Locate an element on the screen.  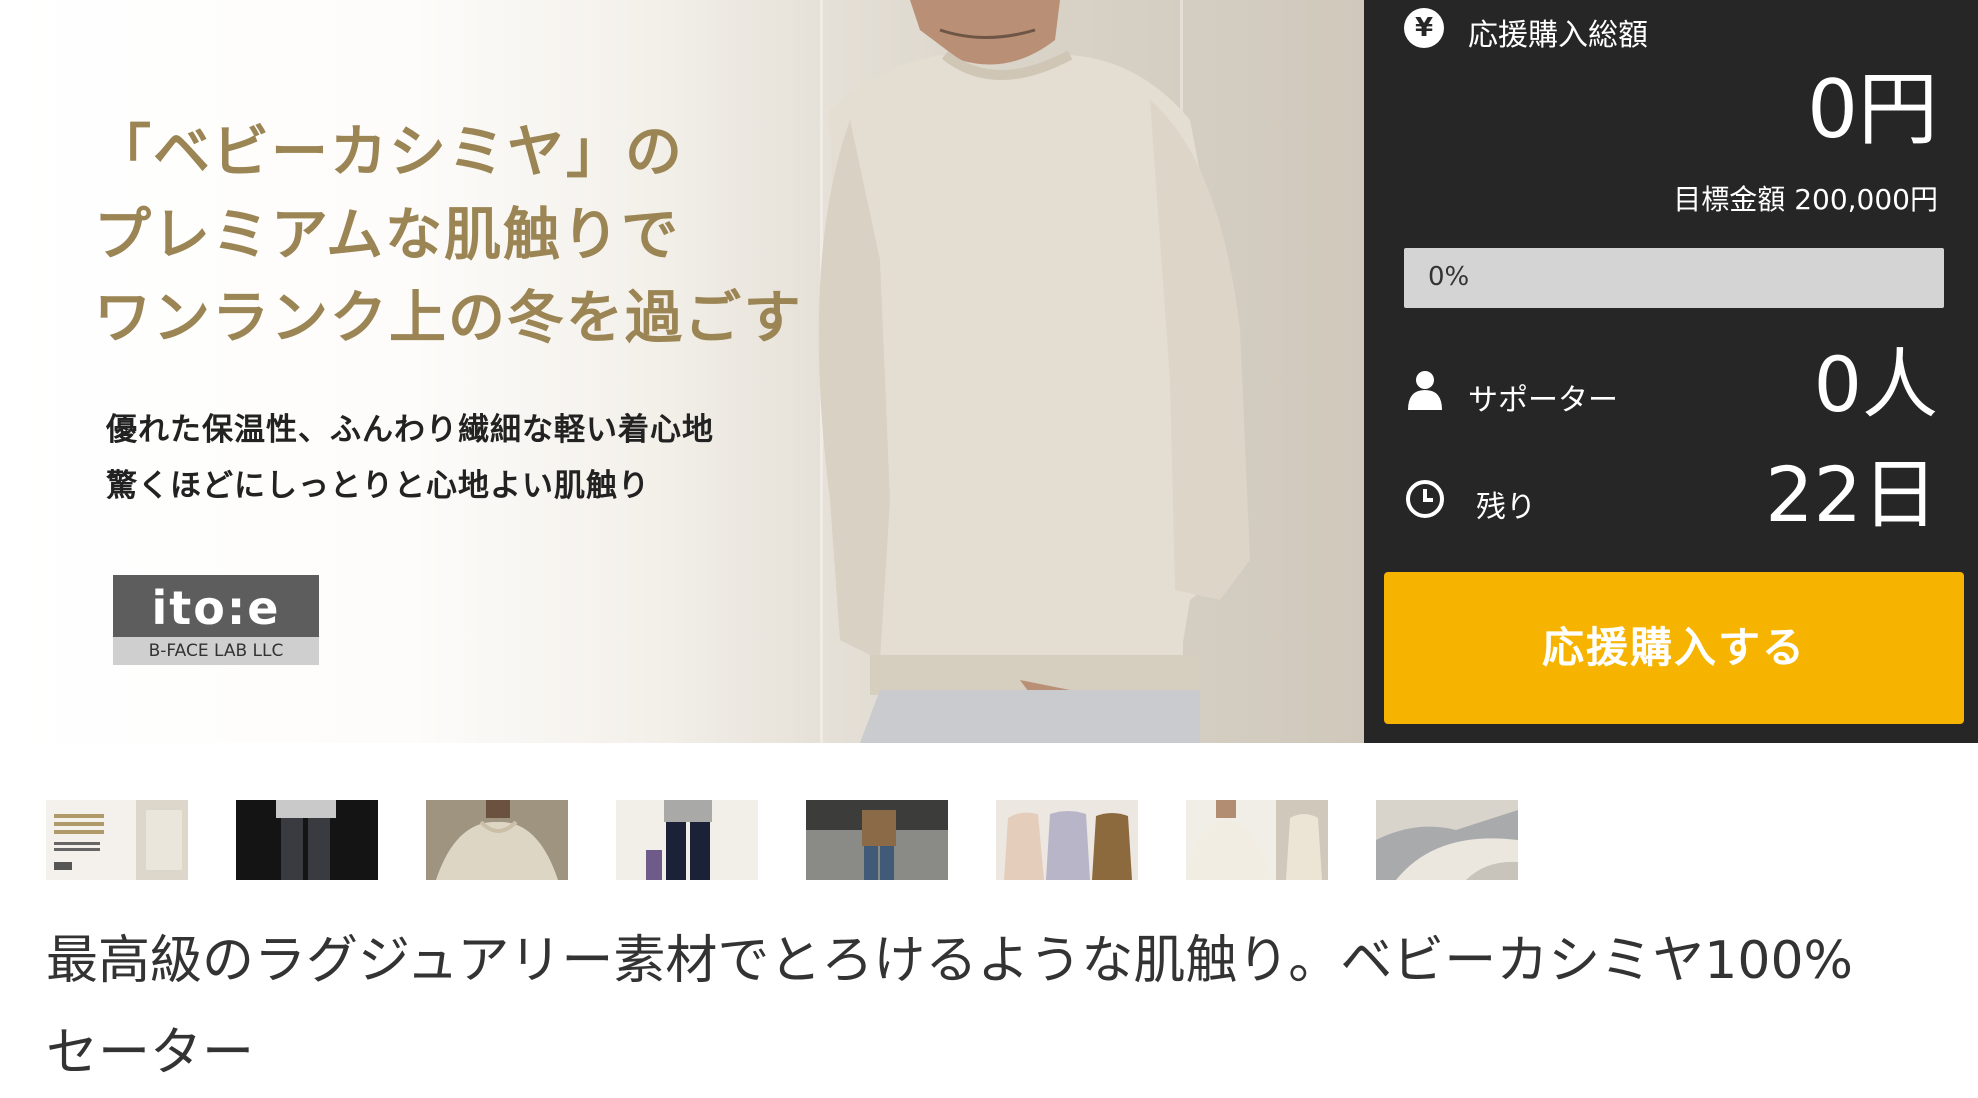
hero-subcopy: 優れた保温性、ふんわり繊細な軽い着心地 驚くほどにしっとりと心地よい肌触り is located at coordinates (410, 458).